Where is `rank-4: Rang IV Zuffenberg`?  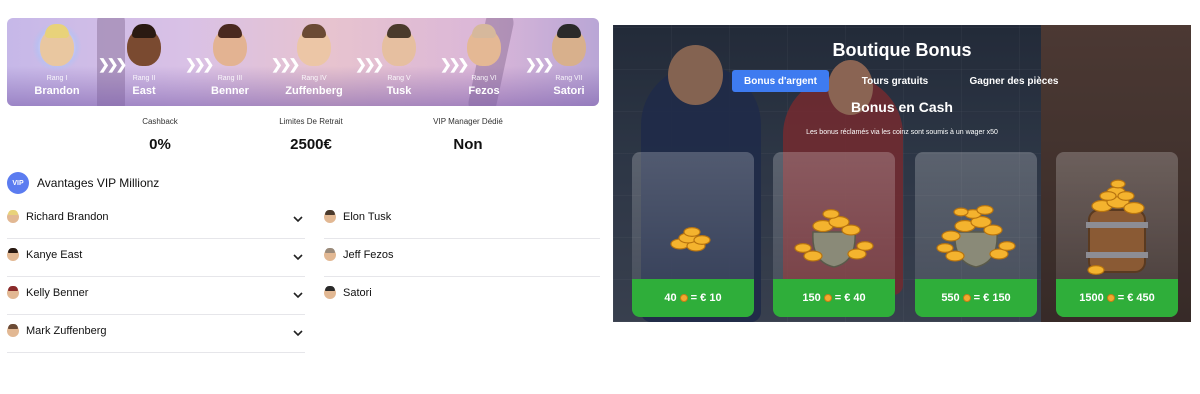
rank-4: Rang IV Zuffenberg is located at coordinates (314, 62).